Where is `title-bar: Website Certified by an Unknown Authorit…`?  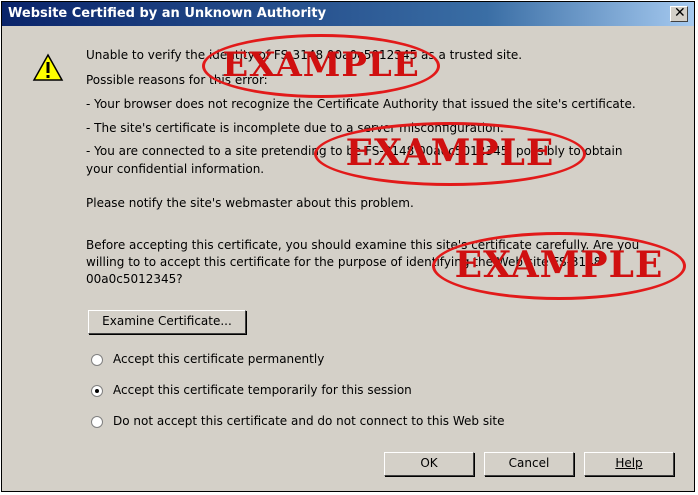 title-bar: Website Certified by an Unknown Authorit… is located at coordinates (348, 14).